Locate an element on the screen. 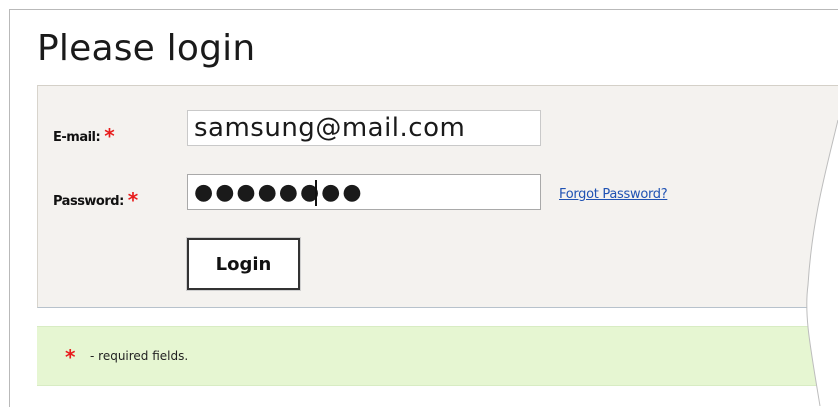  password-label: Password: * is located at coordinates (95, 199).